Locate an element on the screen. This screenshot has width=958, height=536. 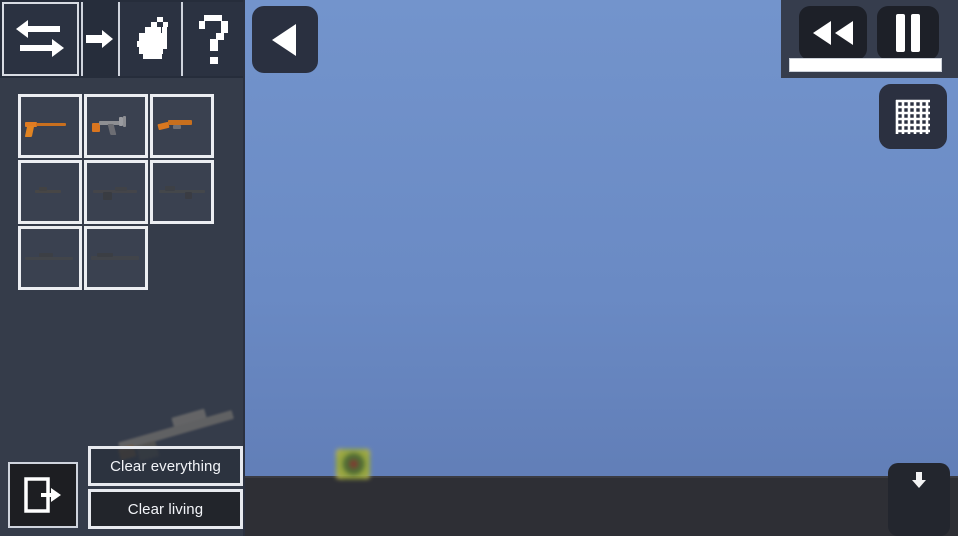
tool-button-paint: Paint is located at coordinates (151, 39).